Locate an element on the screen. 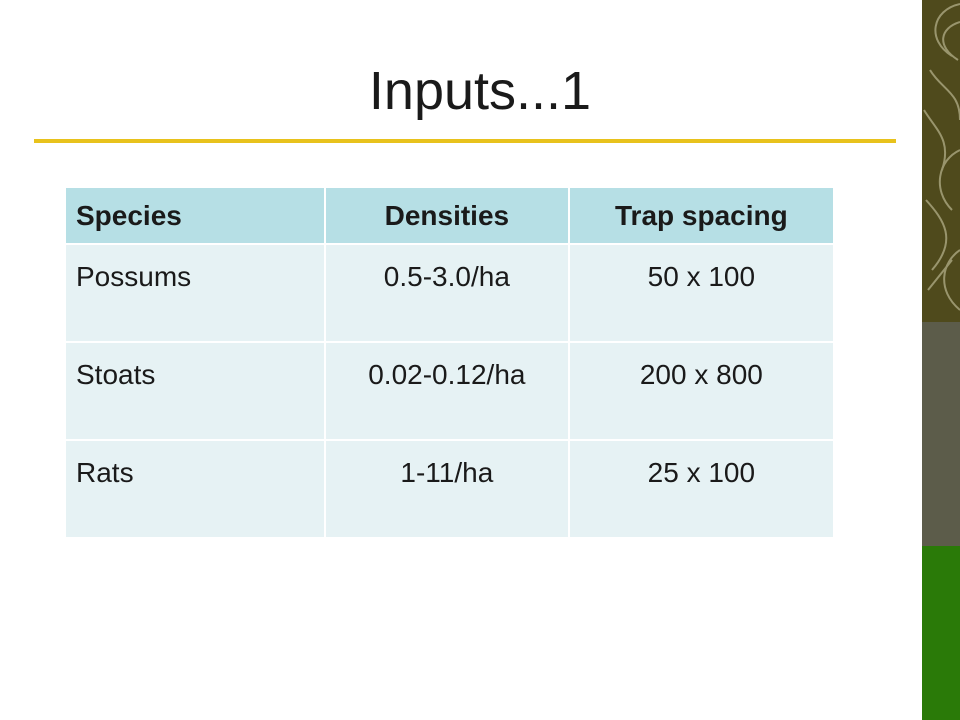 This screenshot has width=960, height=720. header-densities: Densities is located at coordinates (447, 215).